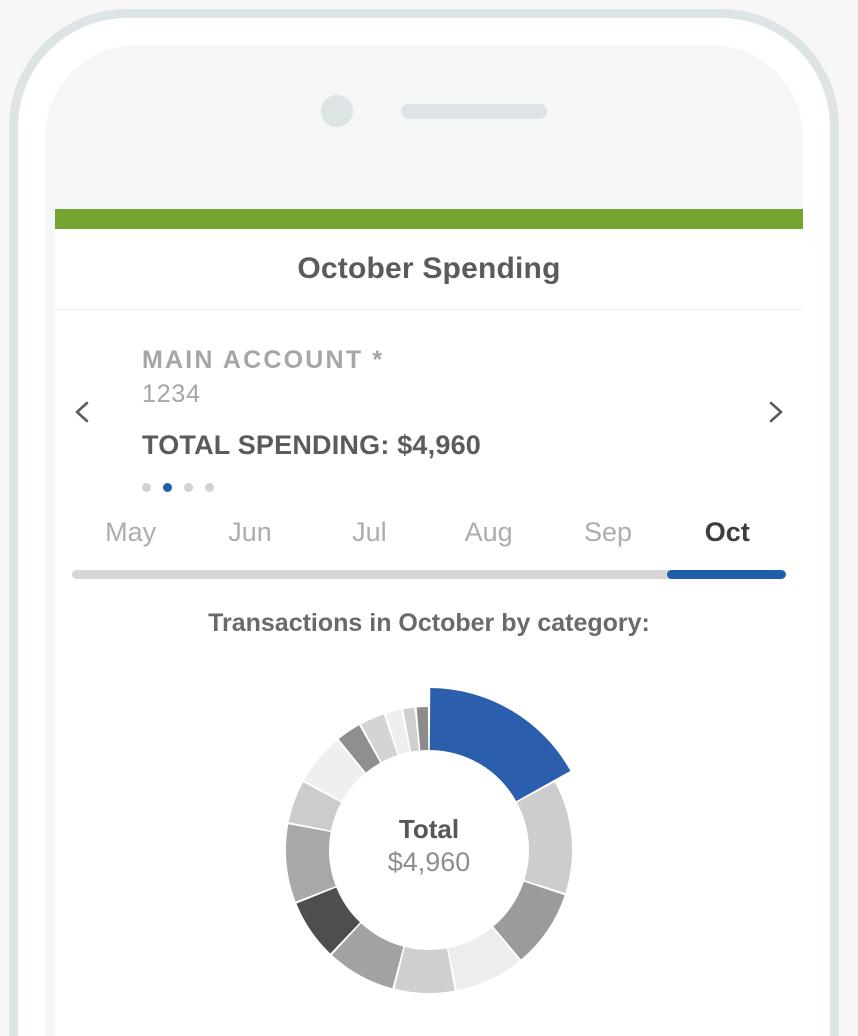 This screenshot has width=858, height=1036. Describe the element at coordinates (727, 532) in the screenshot. I see `month-tab-oct: Oct` at that location.